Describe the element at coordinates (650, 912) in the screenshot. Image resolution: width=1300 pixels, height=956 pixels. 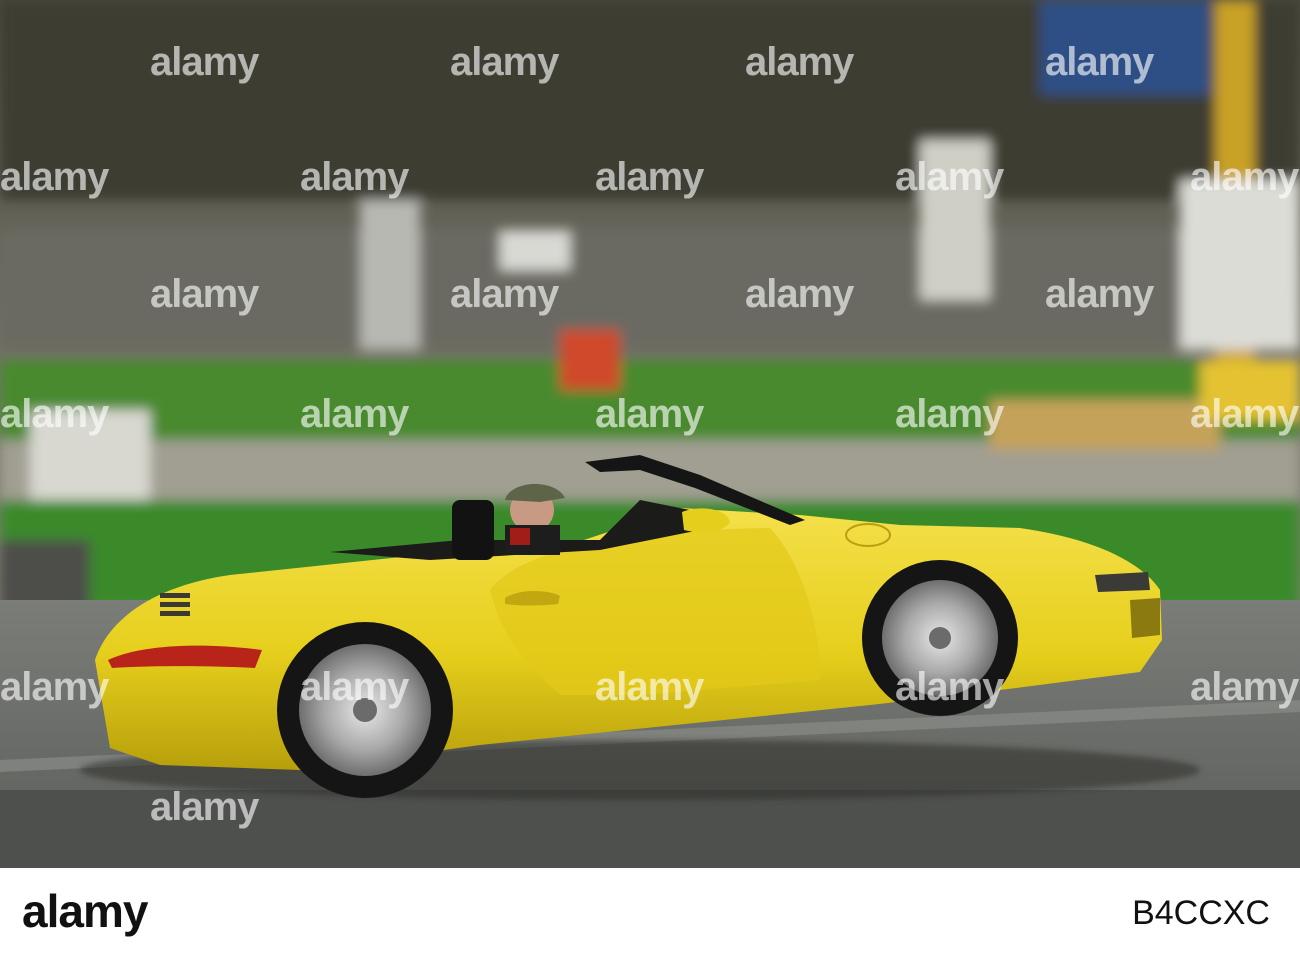
I see `stock-footer: alamy B4CCXC` at that location.